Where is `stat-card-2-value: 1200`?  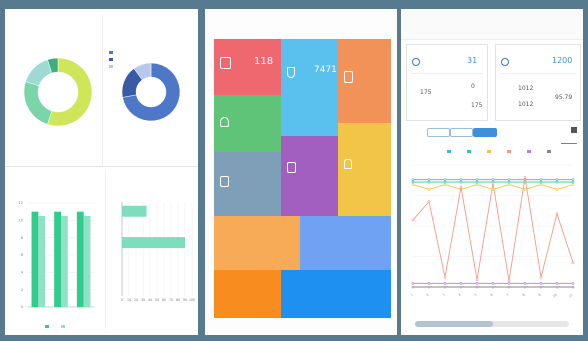
stat-card-2-value: 1200 is located at coordinates (562, 60).